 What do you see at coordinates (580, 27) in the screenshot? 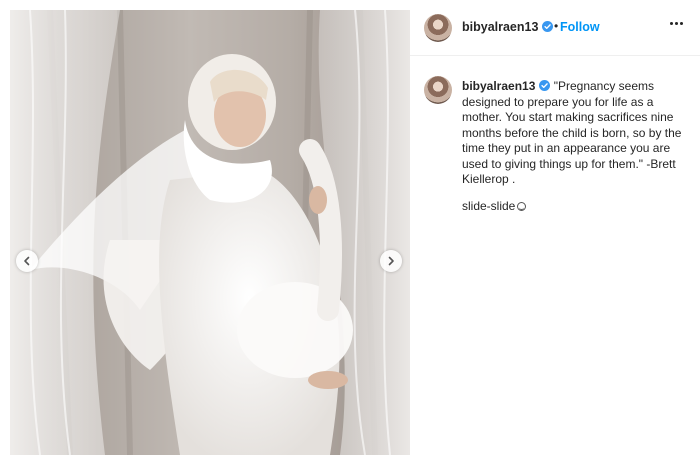
I see `follow-button: Follow` at bounding box center [580, 27].